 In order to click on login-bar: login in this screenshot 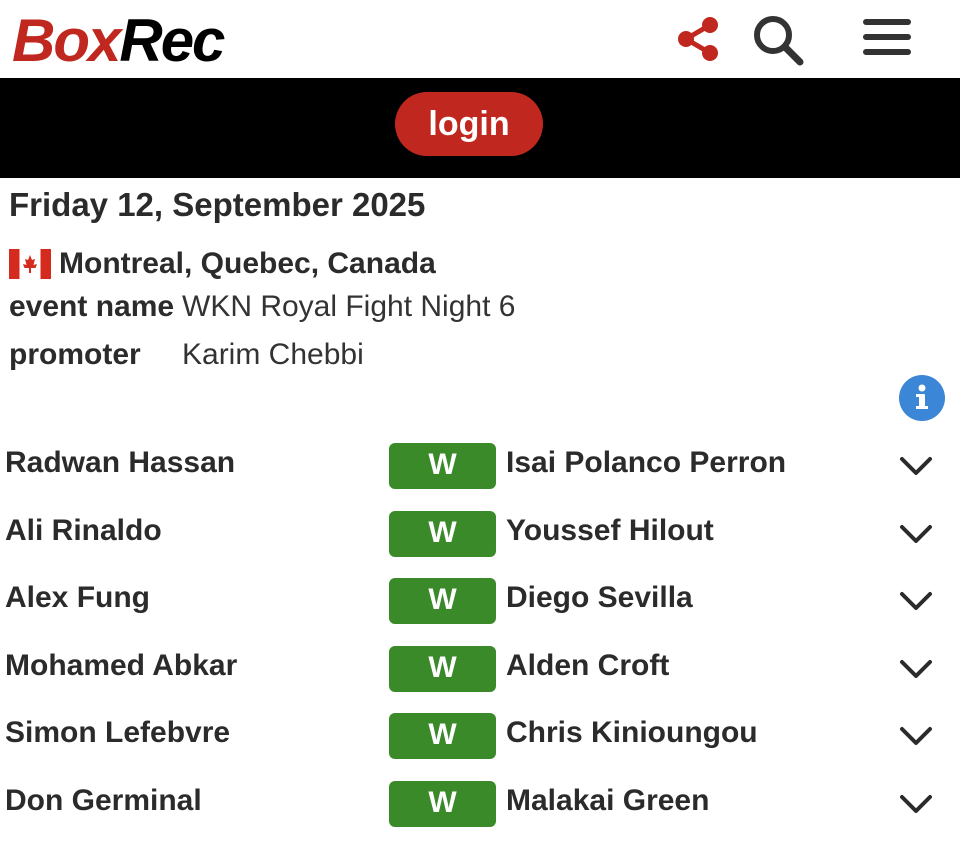, I will do `click(480, 128)`.